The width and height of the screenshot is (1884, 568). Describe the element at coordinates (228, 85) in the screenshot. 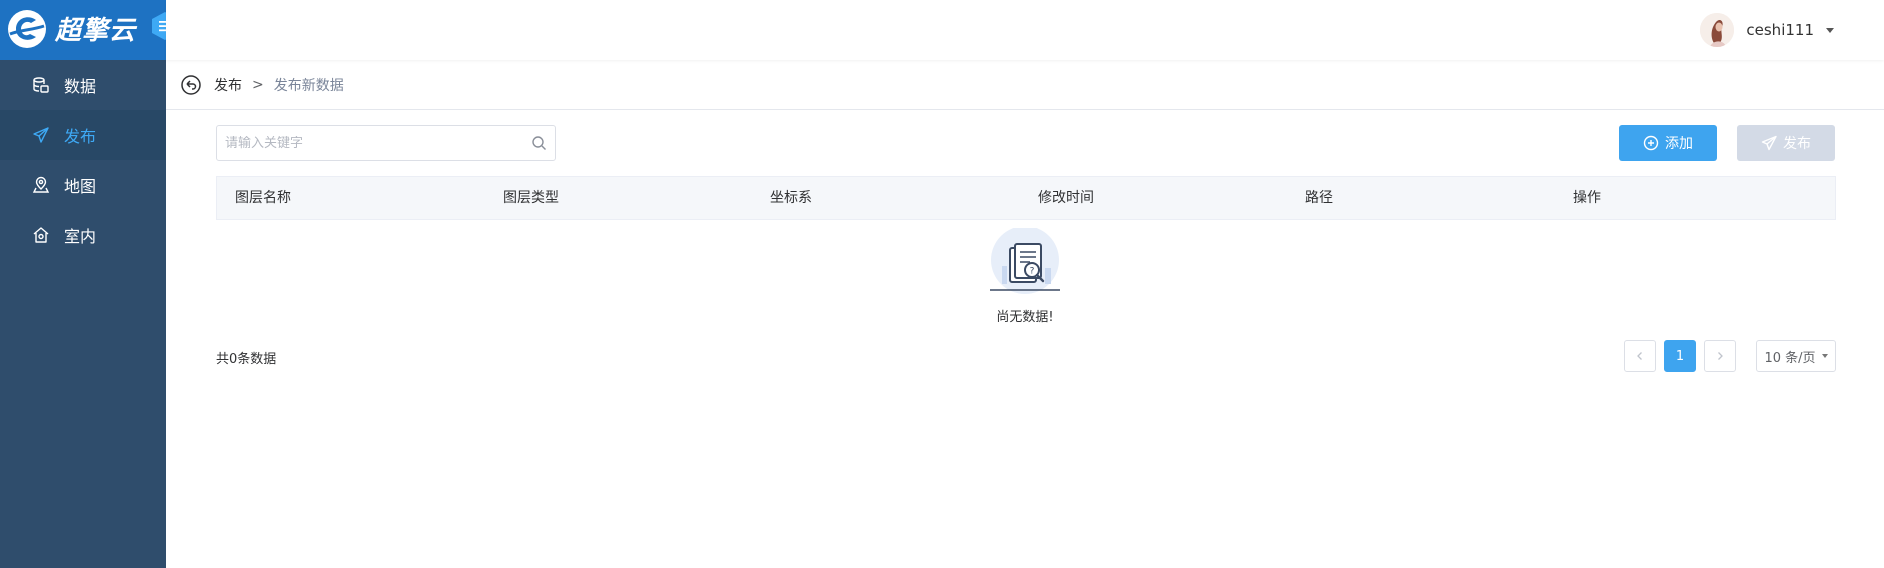

I see `breadcrumb-parent: 发布` at that location.